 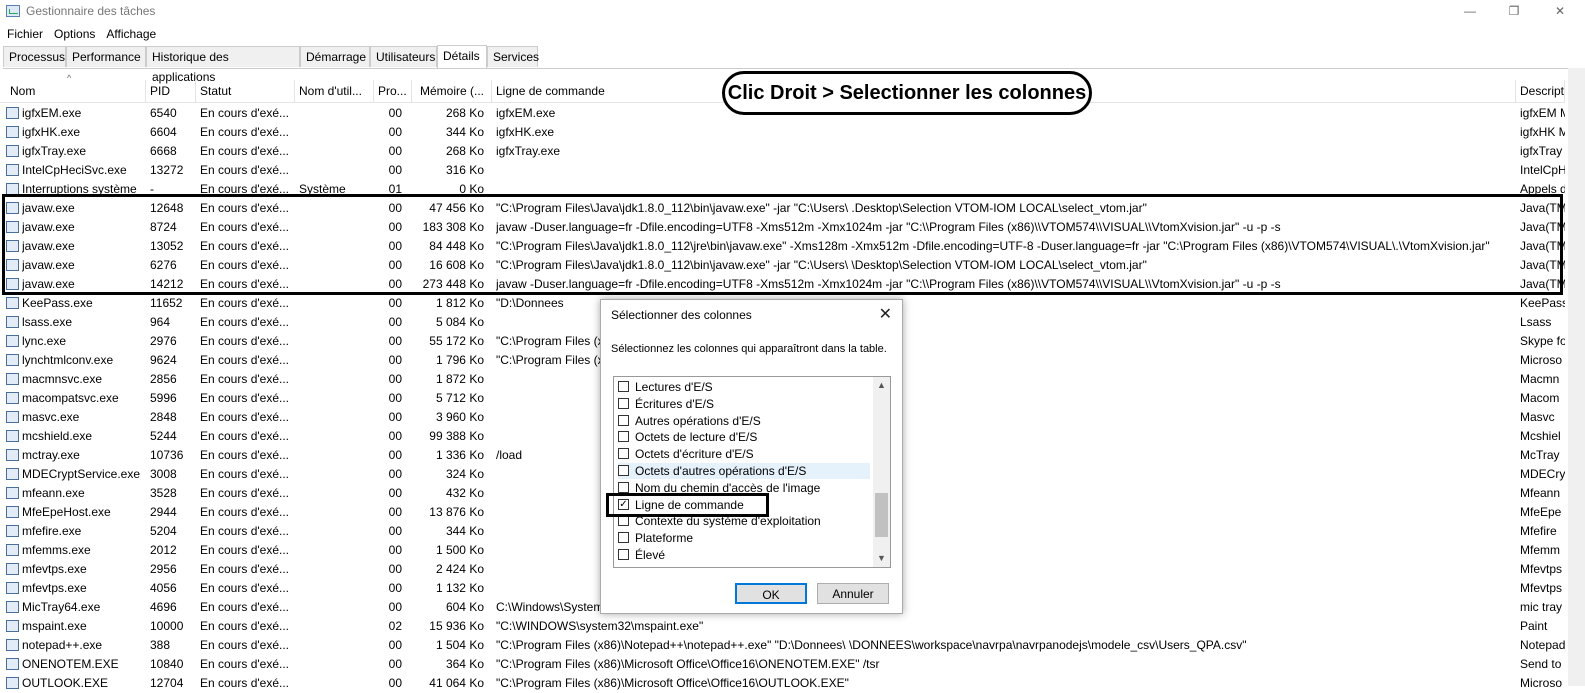 What do you see at coordinates (881, 515) in the screenshot?
I see `scroll-thumb` at bounding box center [881, 515].